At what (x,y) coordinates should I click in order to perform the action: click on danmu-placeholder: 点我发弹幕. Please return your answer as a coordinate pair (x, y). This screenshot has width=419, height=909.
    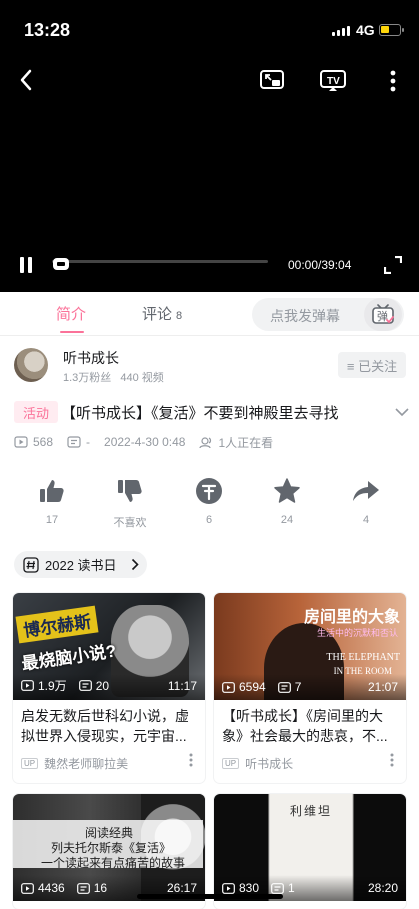
    Looking at the image, I should click on (305, 316).